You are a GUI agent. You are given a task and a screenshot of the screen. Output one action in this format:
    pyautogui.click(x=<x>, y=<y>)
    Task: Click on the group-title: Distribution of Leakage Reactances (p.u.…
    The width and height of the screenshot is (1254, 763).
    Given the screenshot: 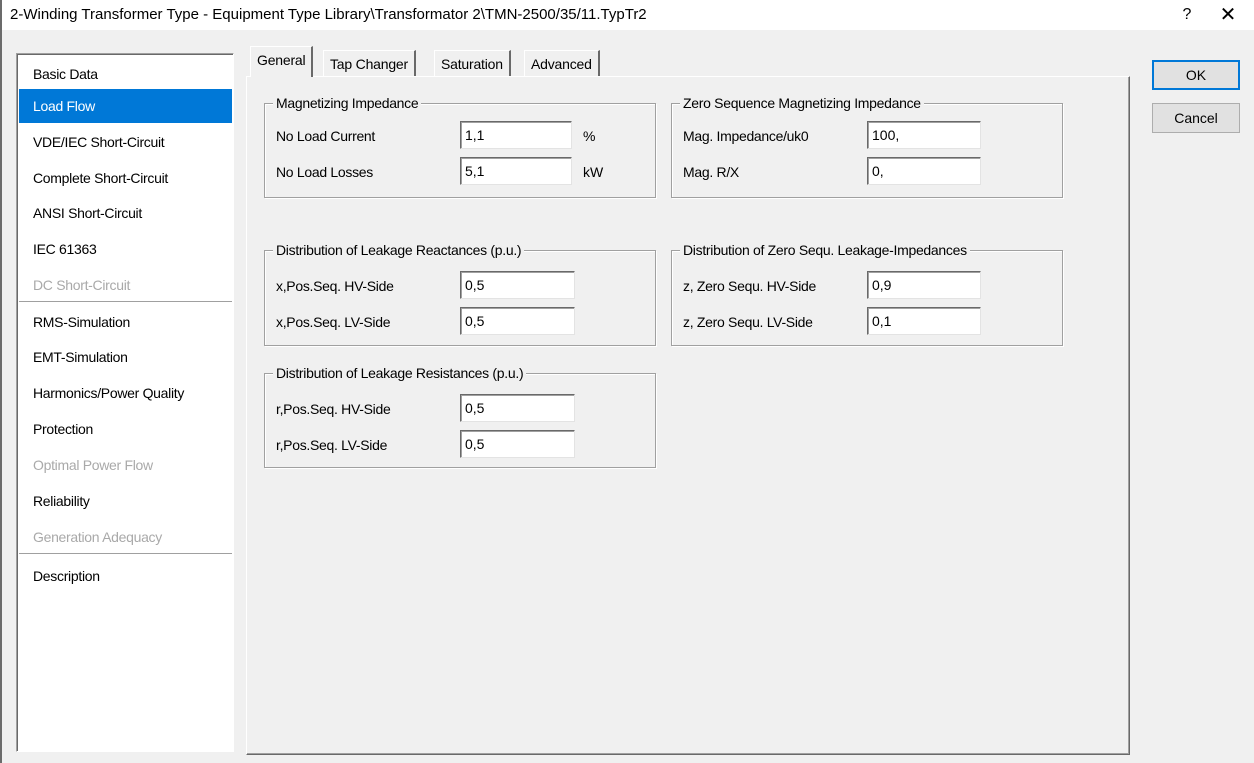 What is the action you would take?
    pyautogui.click(x=399, y=250)
    